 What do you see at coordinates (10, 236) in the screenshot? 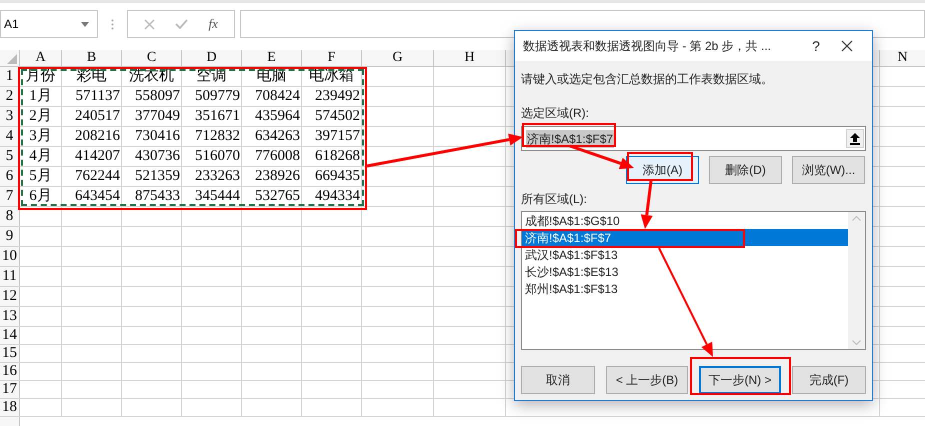
I see `row-header: 9` at bounding box center [10, 236].